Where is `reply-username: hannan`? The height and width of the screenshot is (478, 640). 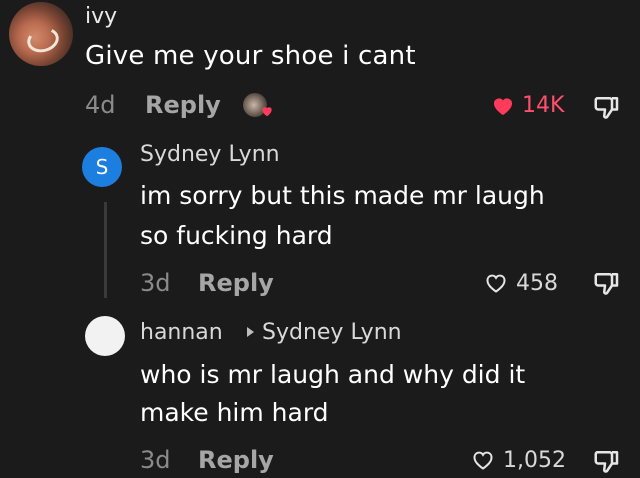 reply-username: hannan is located at coordinates (181, 332).